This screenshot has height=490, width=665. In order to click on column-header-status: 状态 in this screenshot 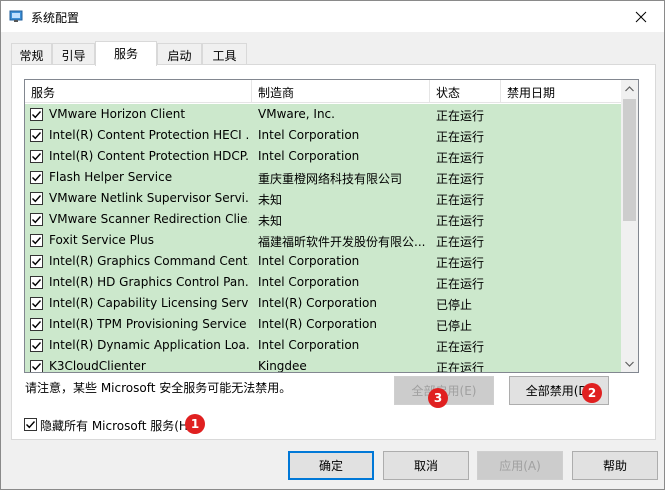, I will do `click(465, 91)`.